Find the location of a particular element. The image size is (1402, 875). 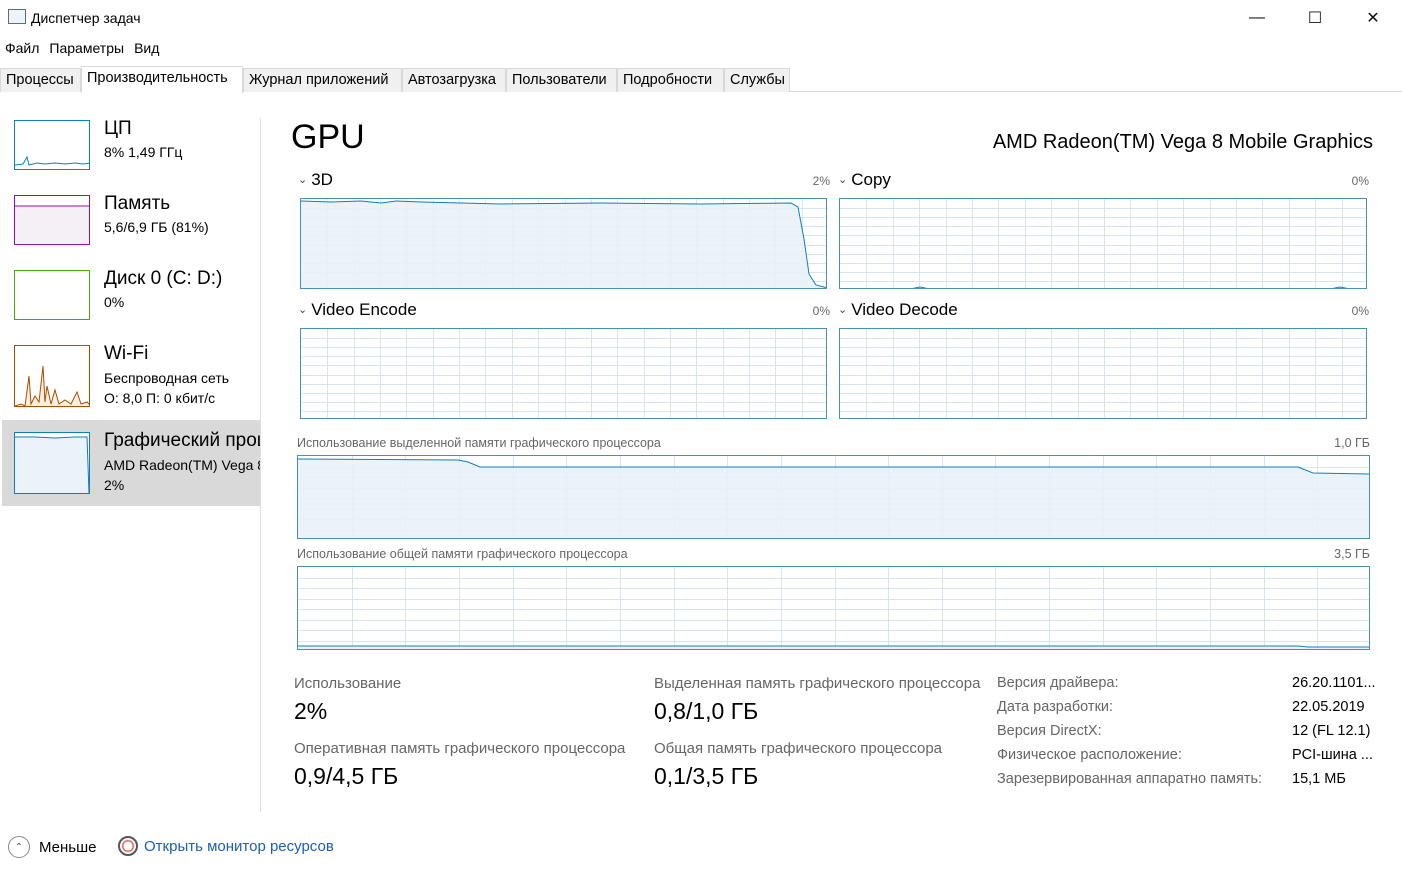

dedicated-memory-graph is located at coordinates (833, 497).